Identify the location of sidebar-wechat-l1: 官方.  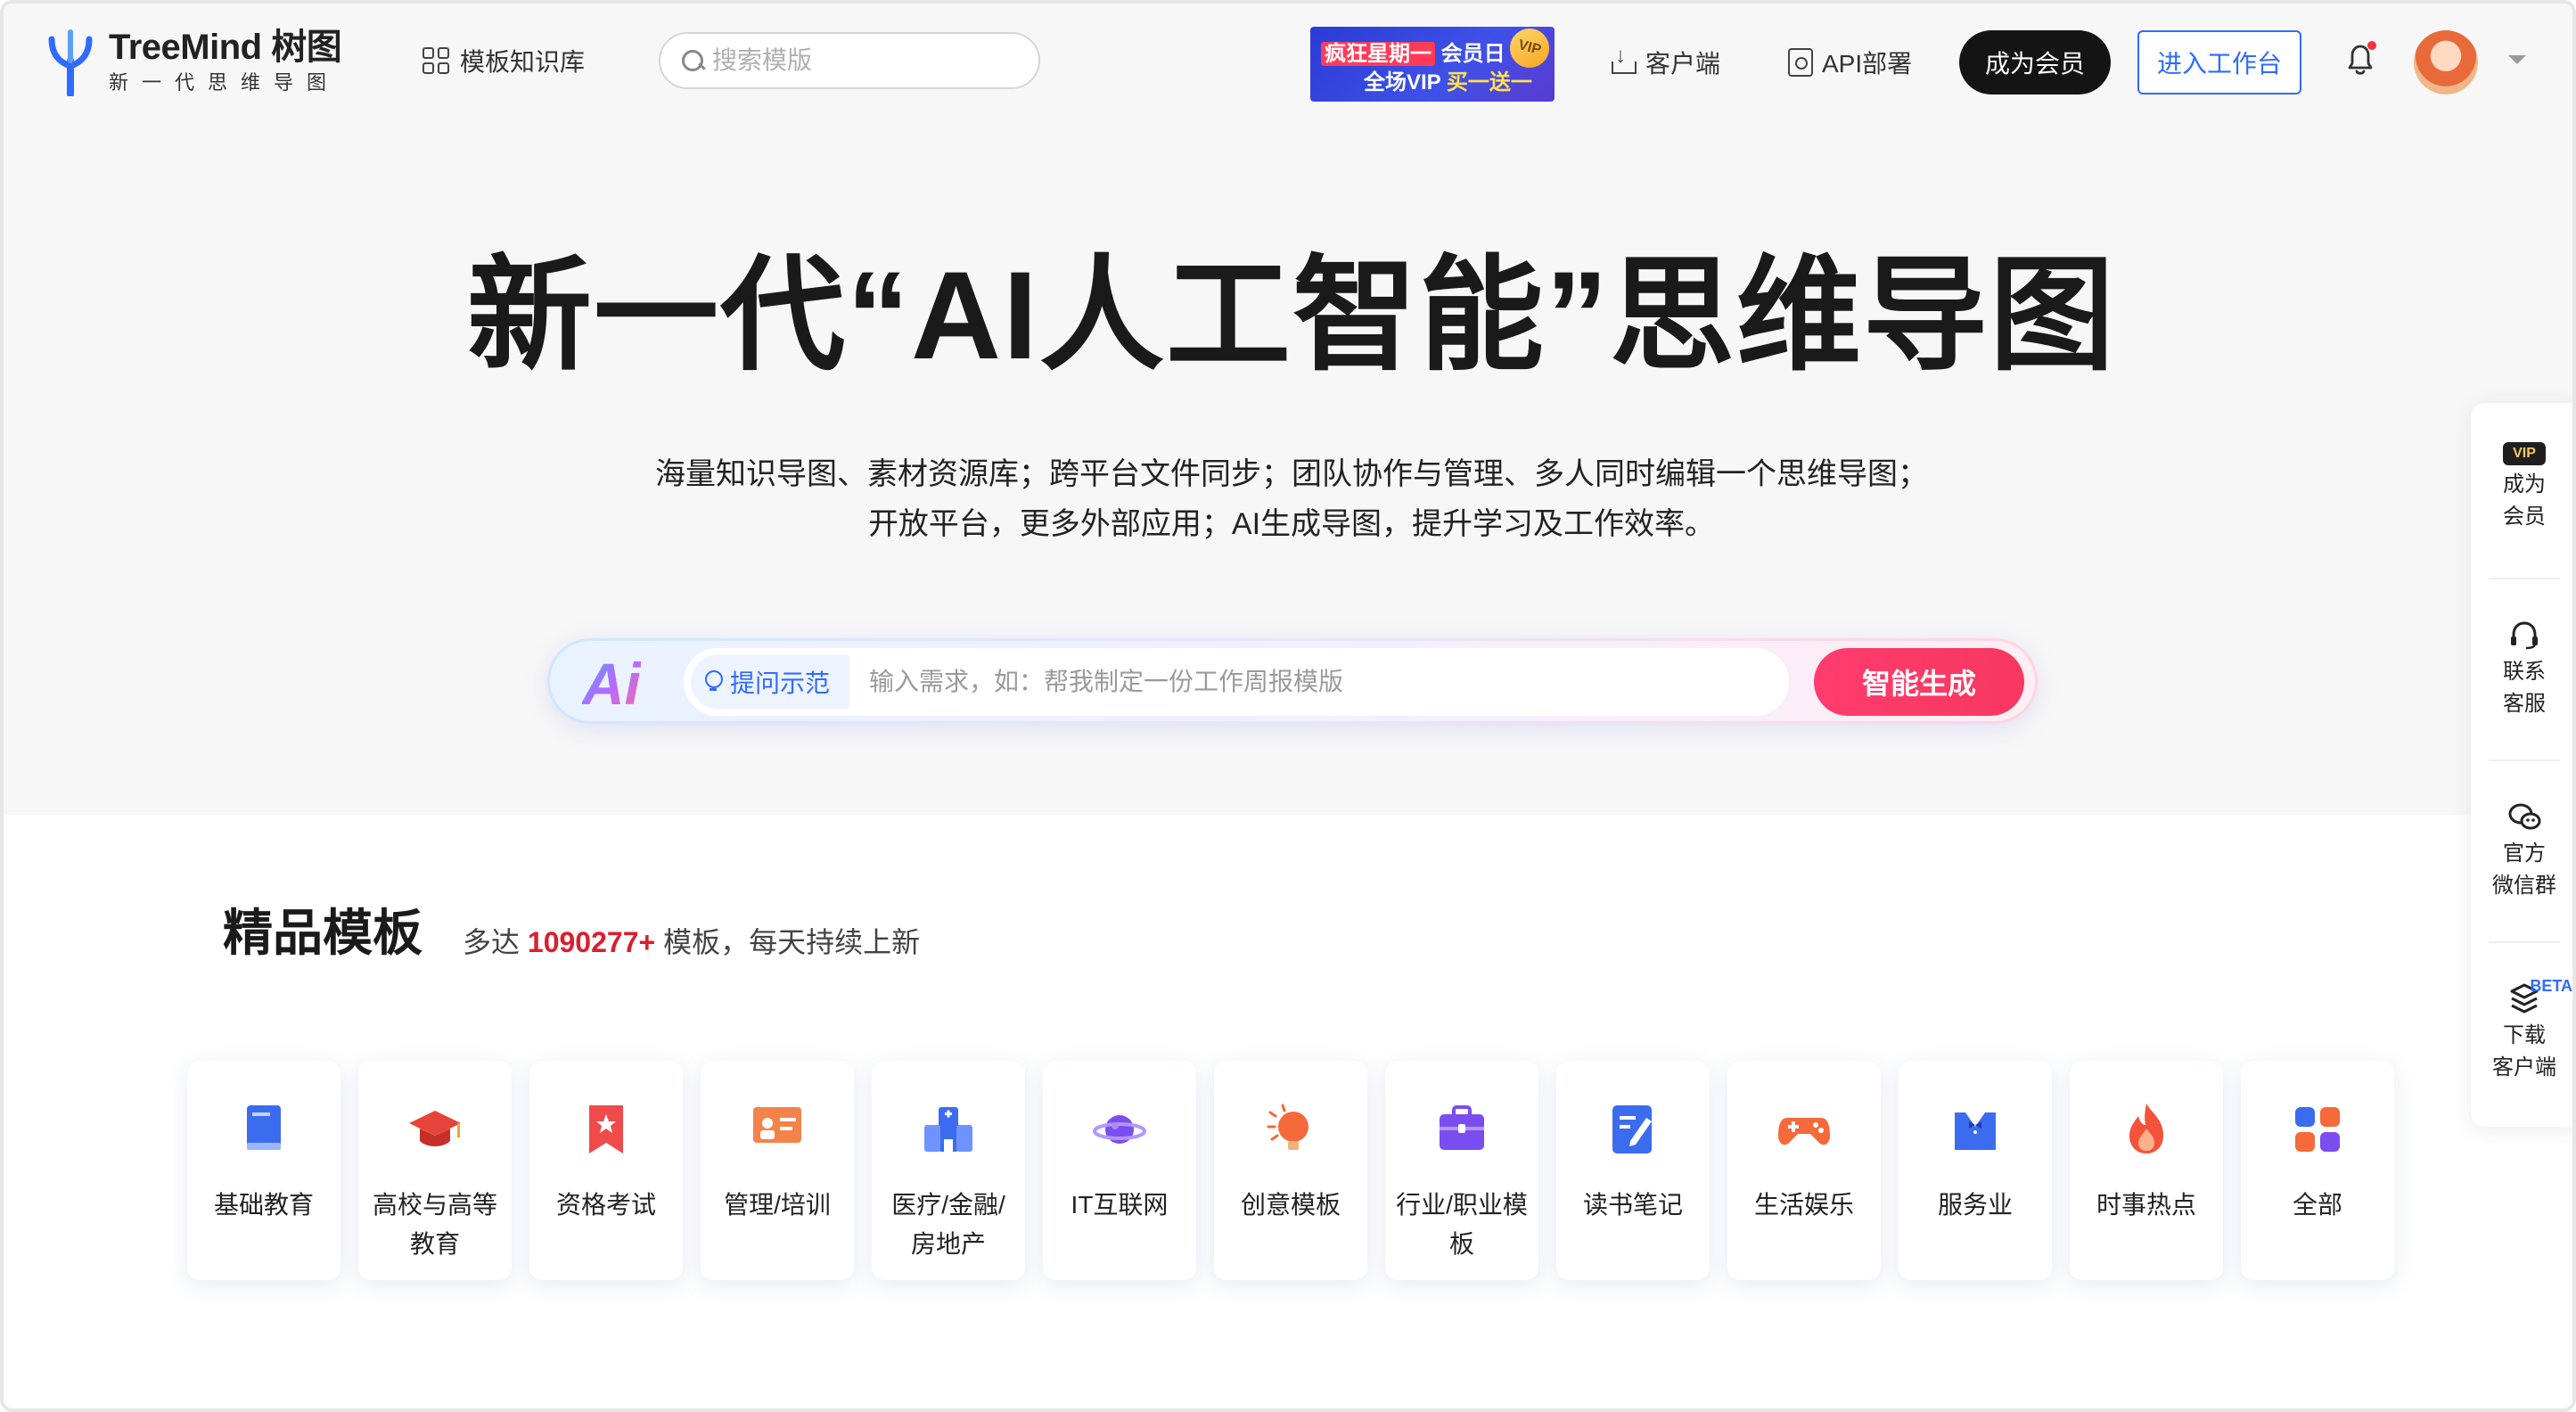
(2524, 854).